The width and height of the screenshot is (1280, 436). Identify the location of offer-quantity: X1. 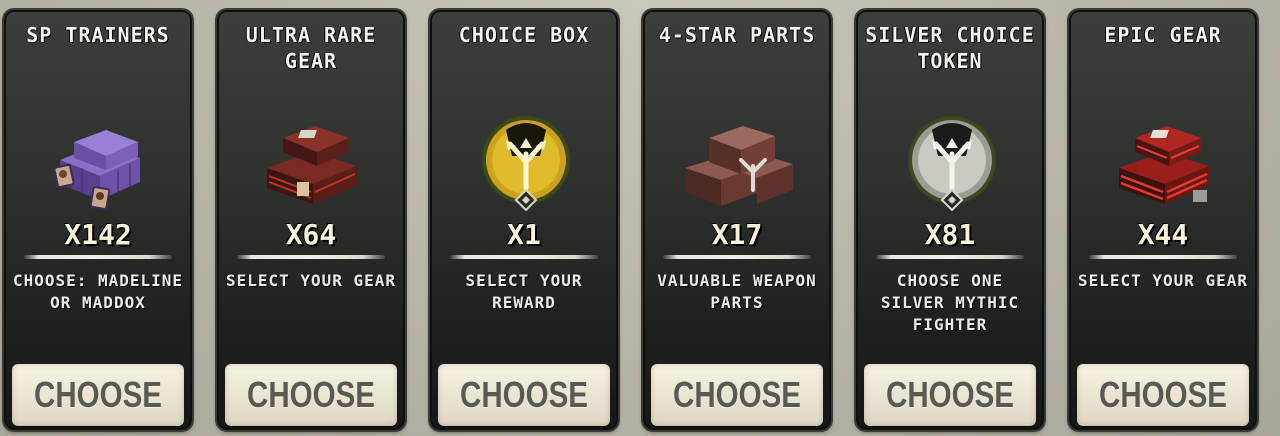
(524, 234).